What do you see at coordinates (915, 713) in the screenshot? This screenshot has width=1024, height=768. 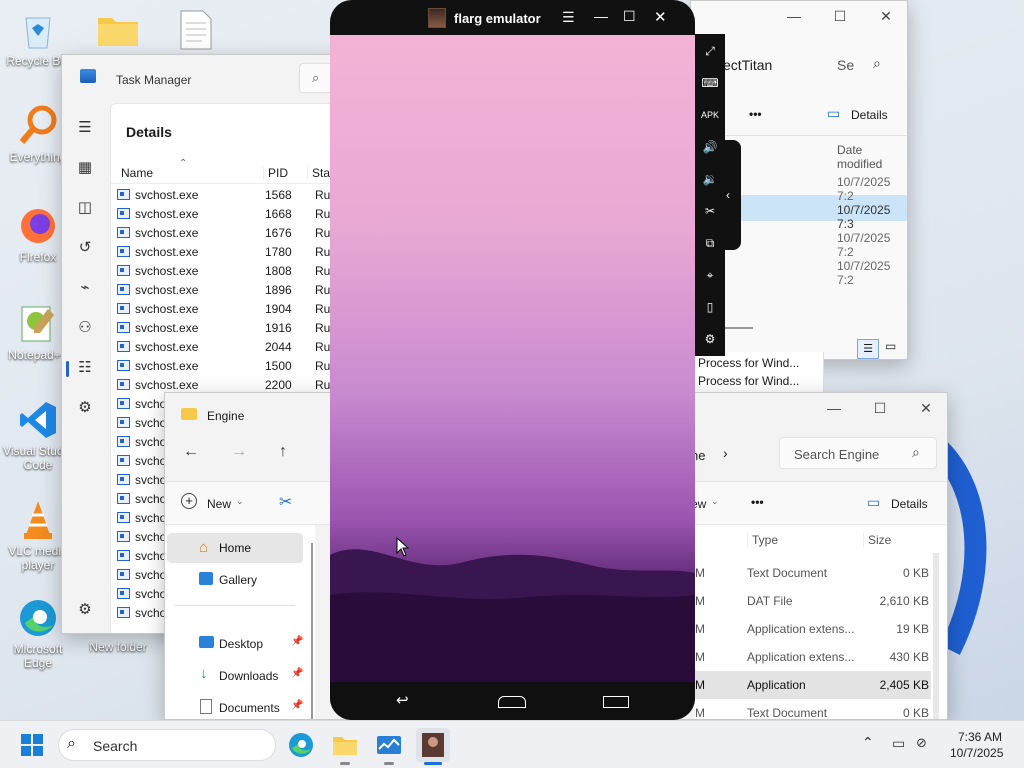 I see `file-size: 0 KB` at bounding box center [915, 713].